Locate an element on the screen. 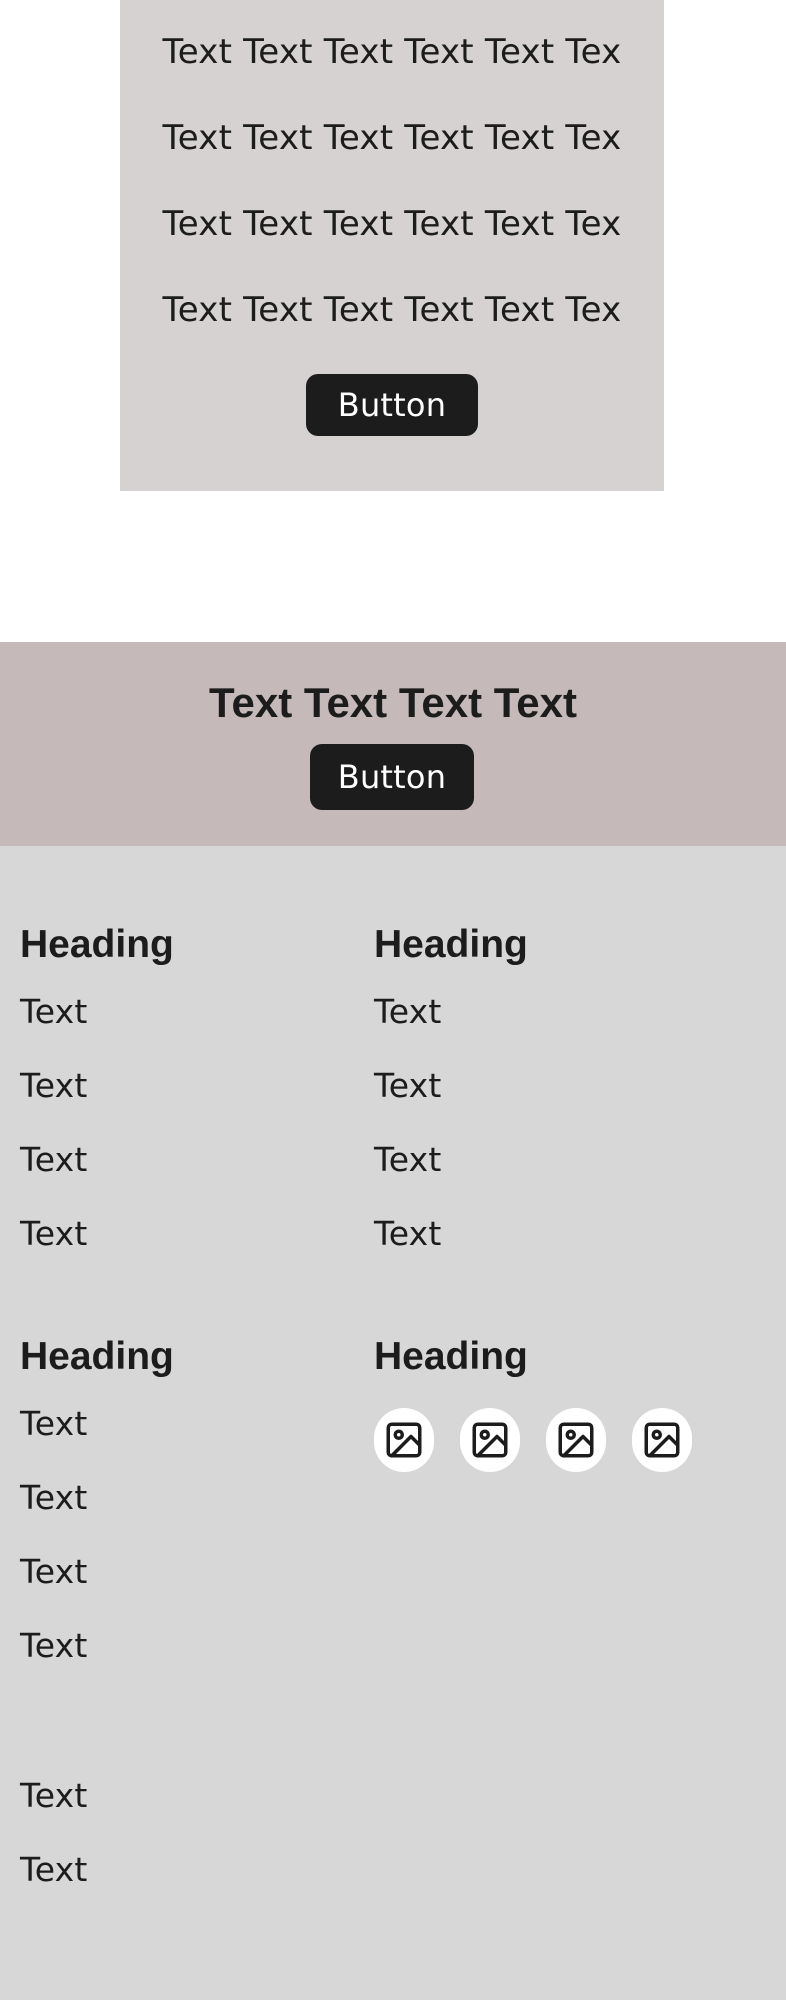 Image resolution: width=786 pixels, height=2000 pixels. banner-button: Button is located at coordinates (392, 777).